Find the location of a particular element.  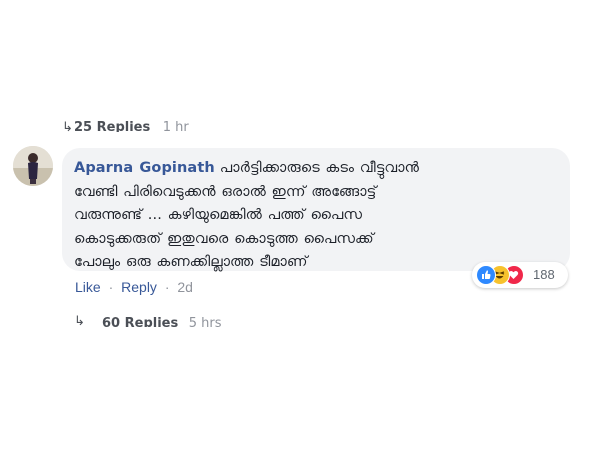

like-icon is located at coordinates (486, 275).